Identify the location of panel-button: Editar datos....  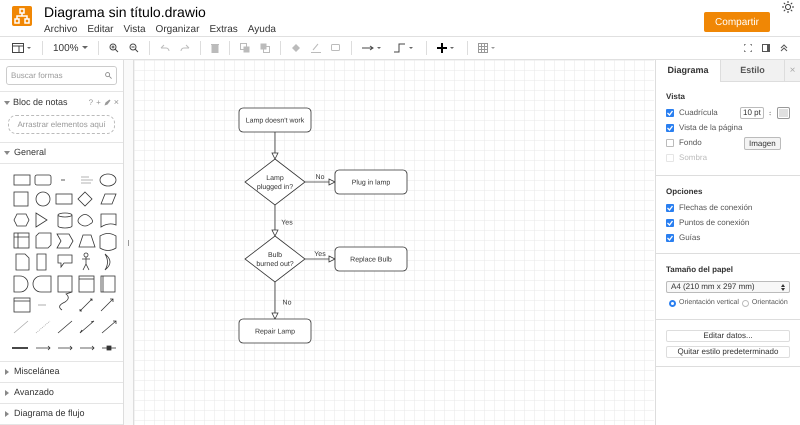
(728, 336).